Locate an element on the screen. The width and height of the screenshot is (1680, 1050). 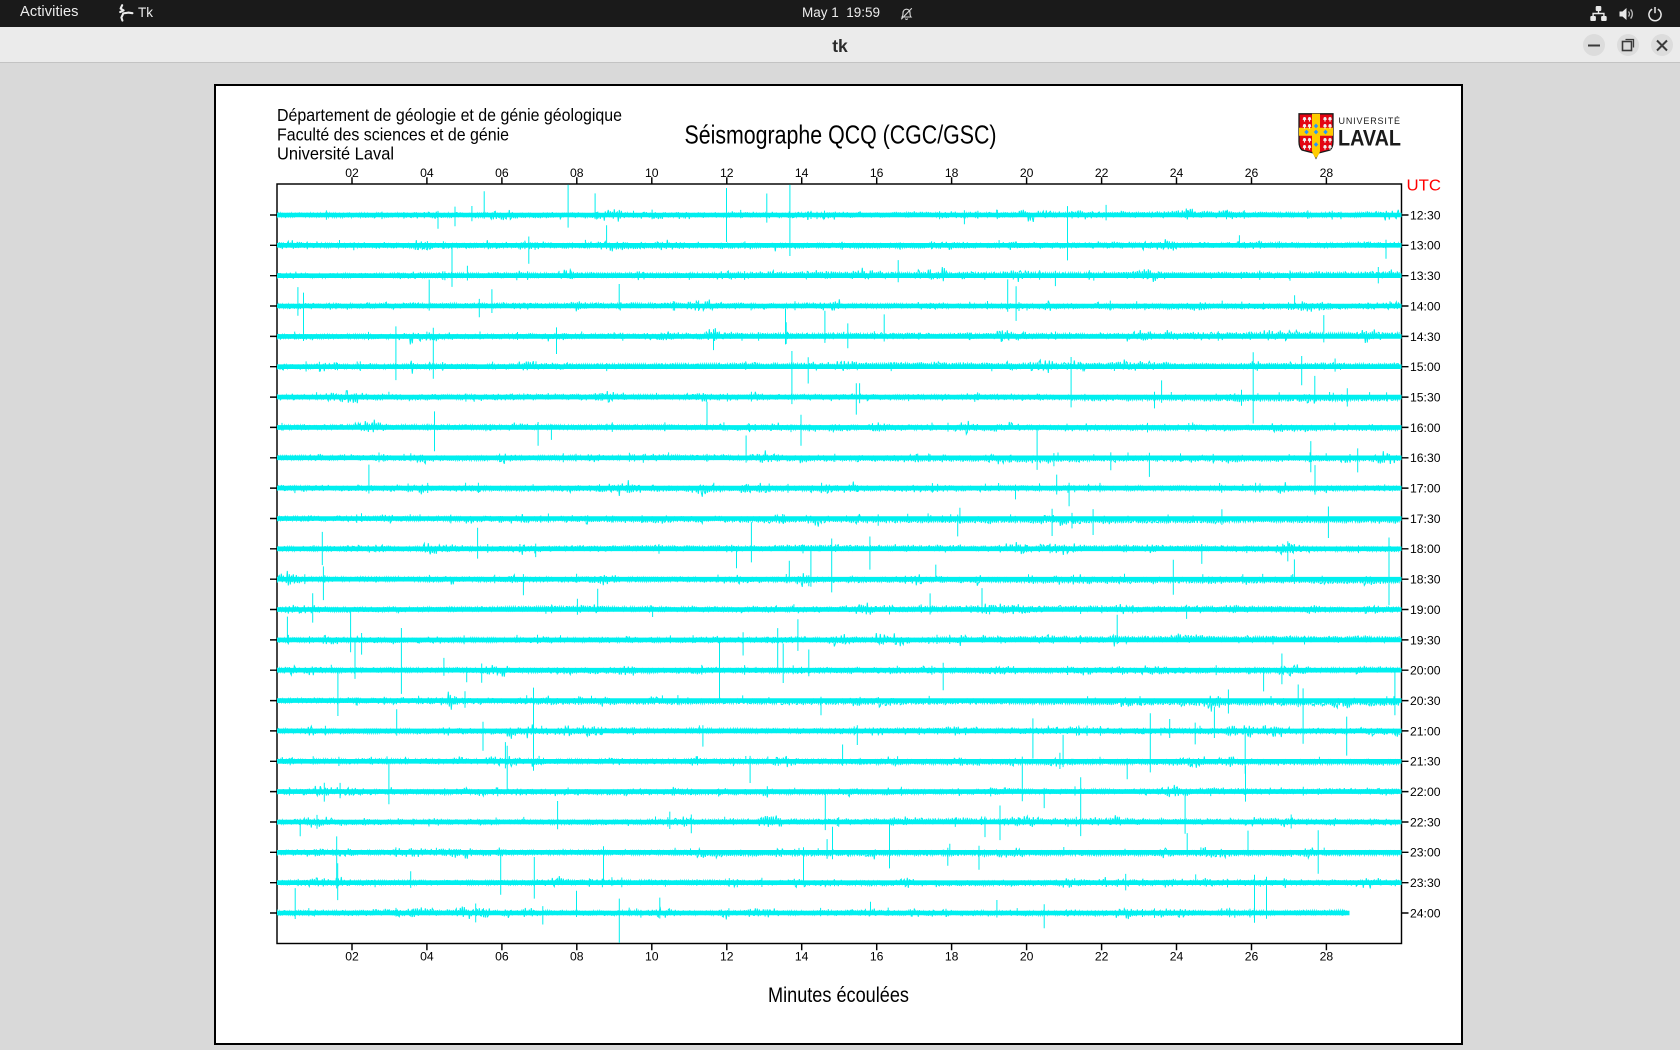
svg-text:Faculté des sciences et de gén: Faculté des sciences et de génie is located at coordinates (393, 134).